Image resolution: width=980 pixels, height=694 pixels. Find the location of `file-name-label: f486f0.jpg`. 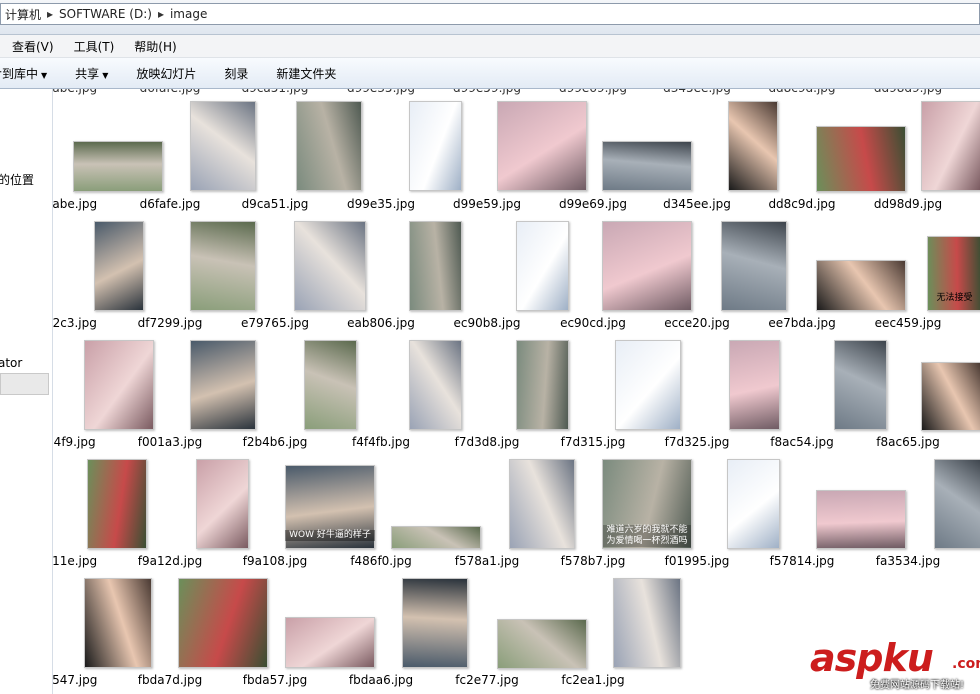

file-name-label: f486f0.jpg is located at coordinates (381, 561).